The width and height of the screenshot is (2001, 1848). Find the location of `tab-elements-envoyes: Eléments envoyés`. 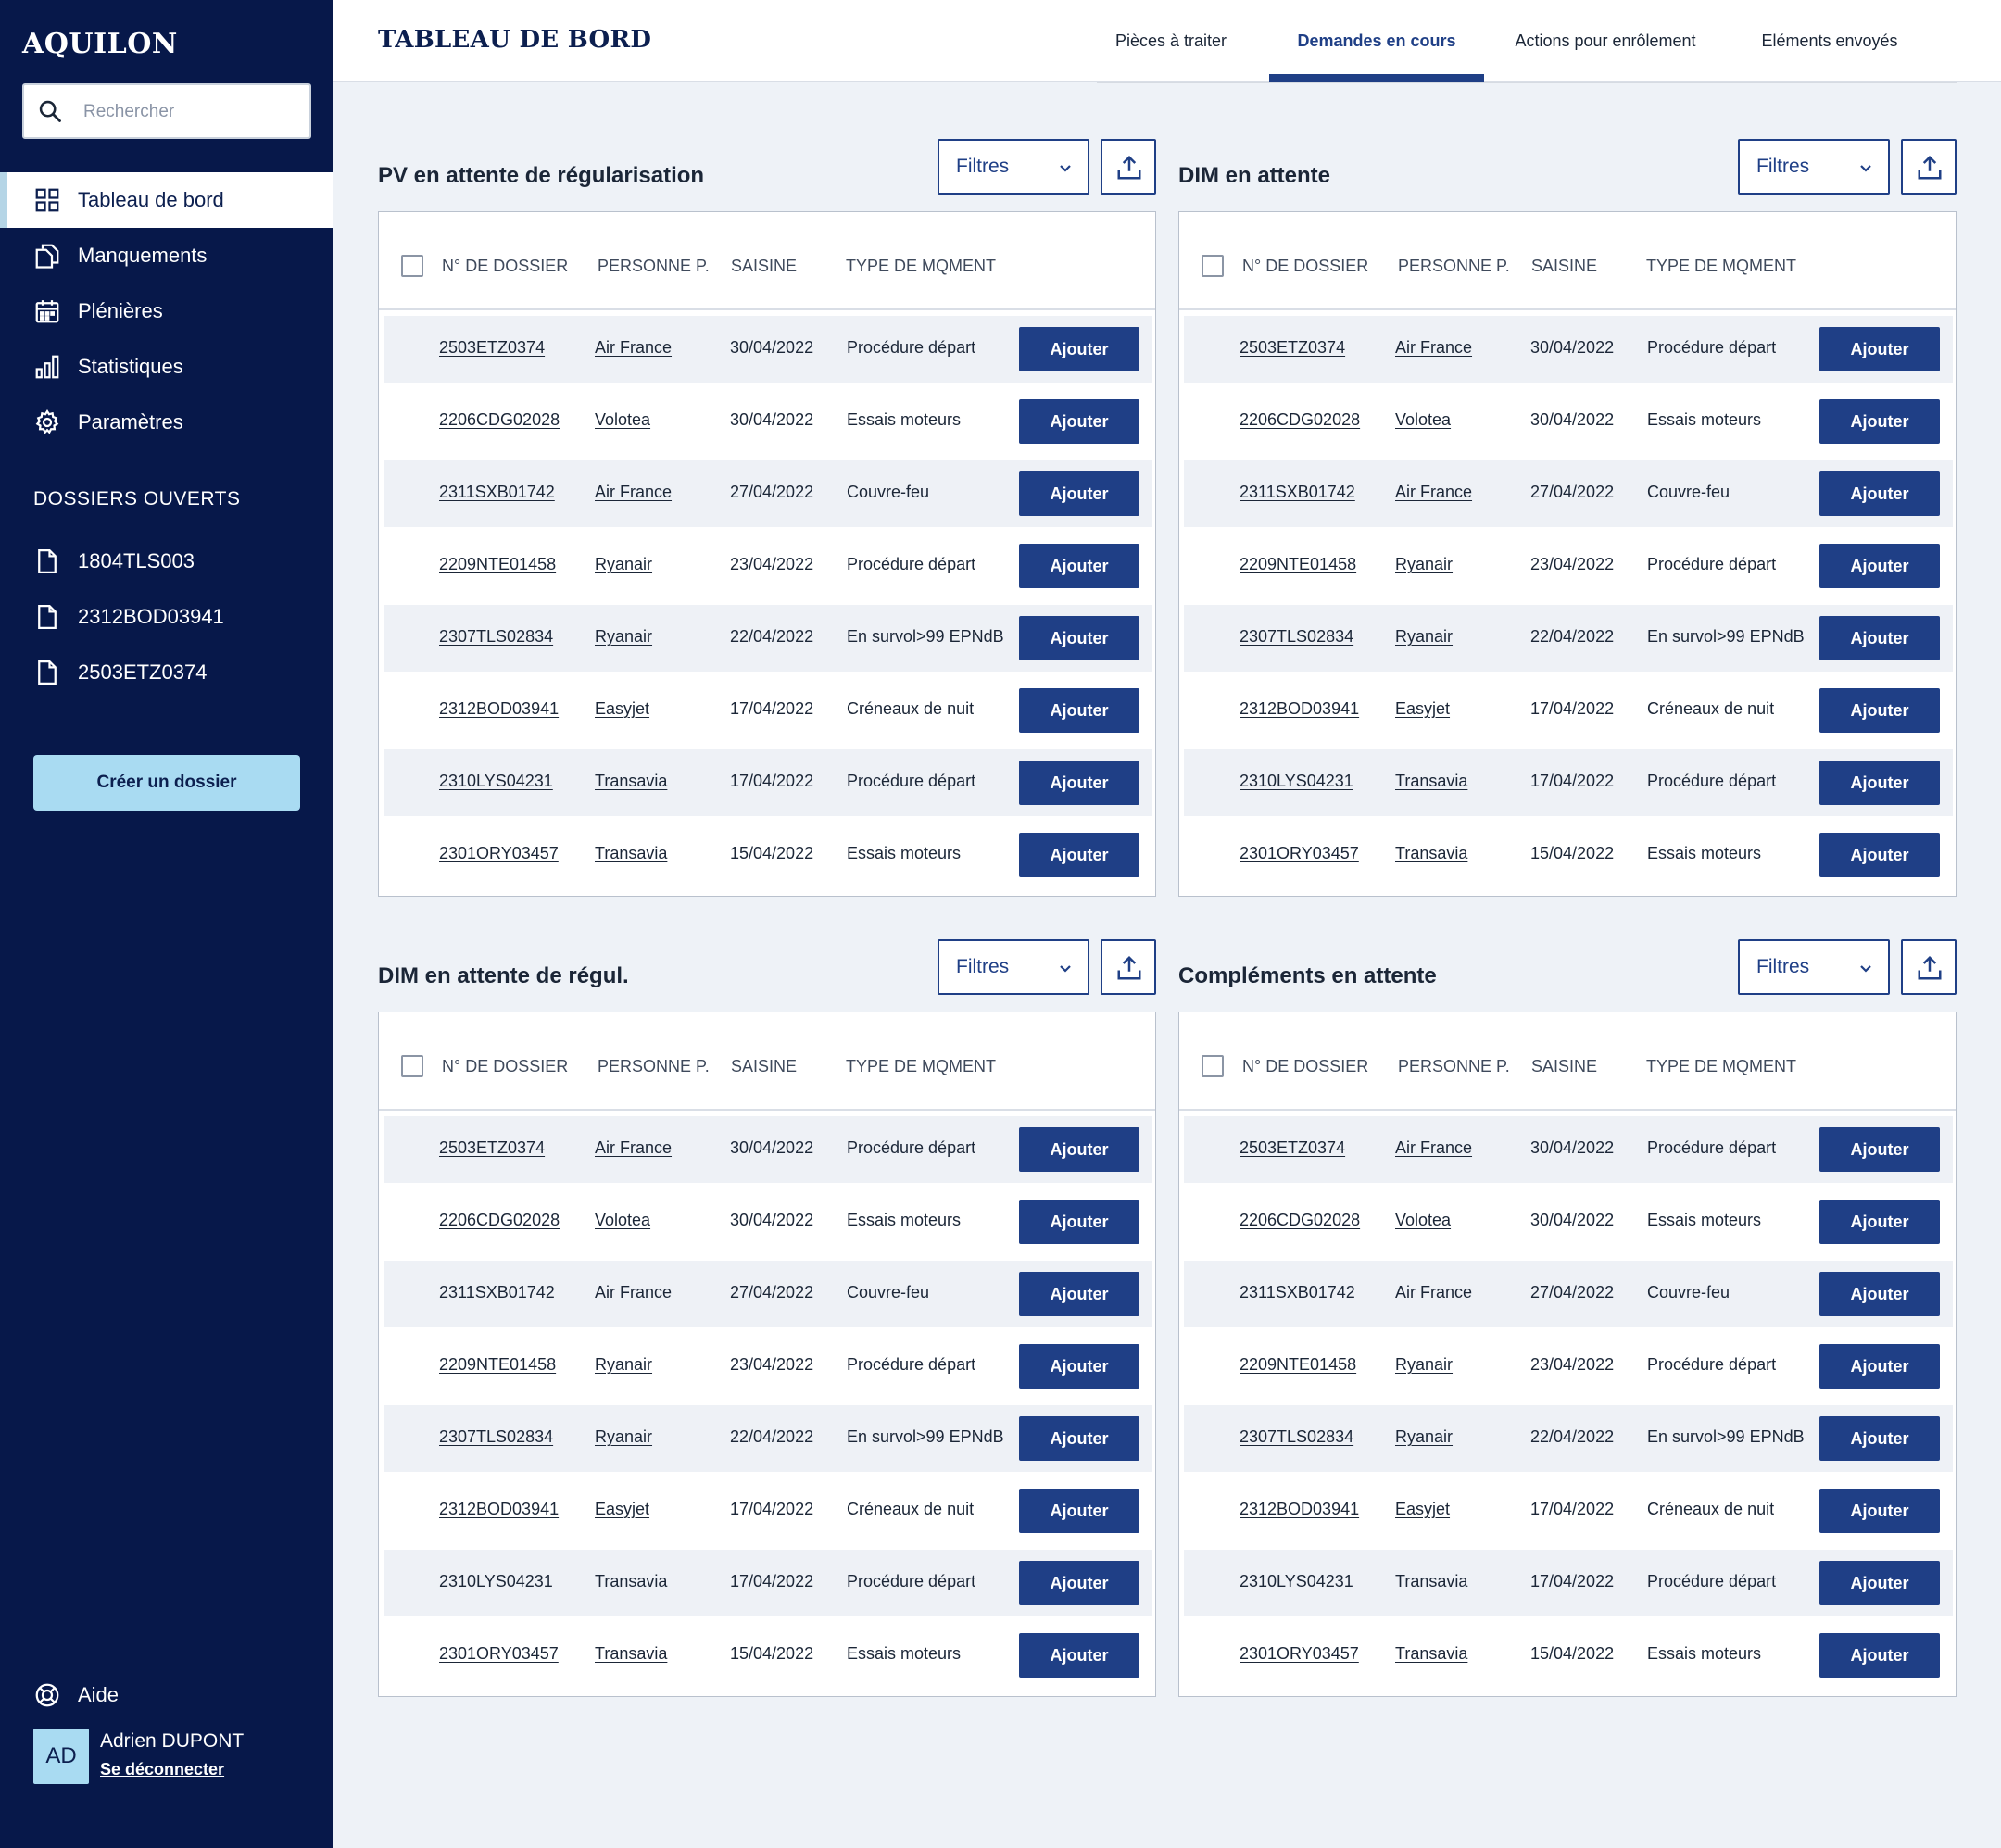

tab-elements-envoyes: Eléments envoyés is located at coordinates (1830, 41).